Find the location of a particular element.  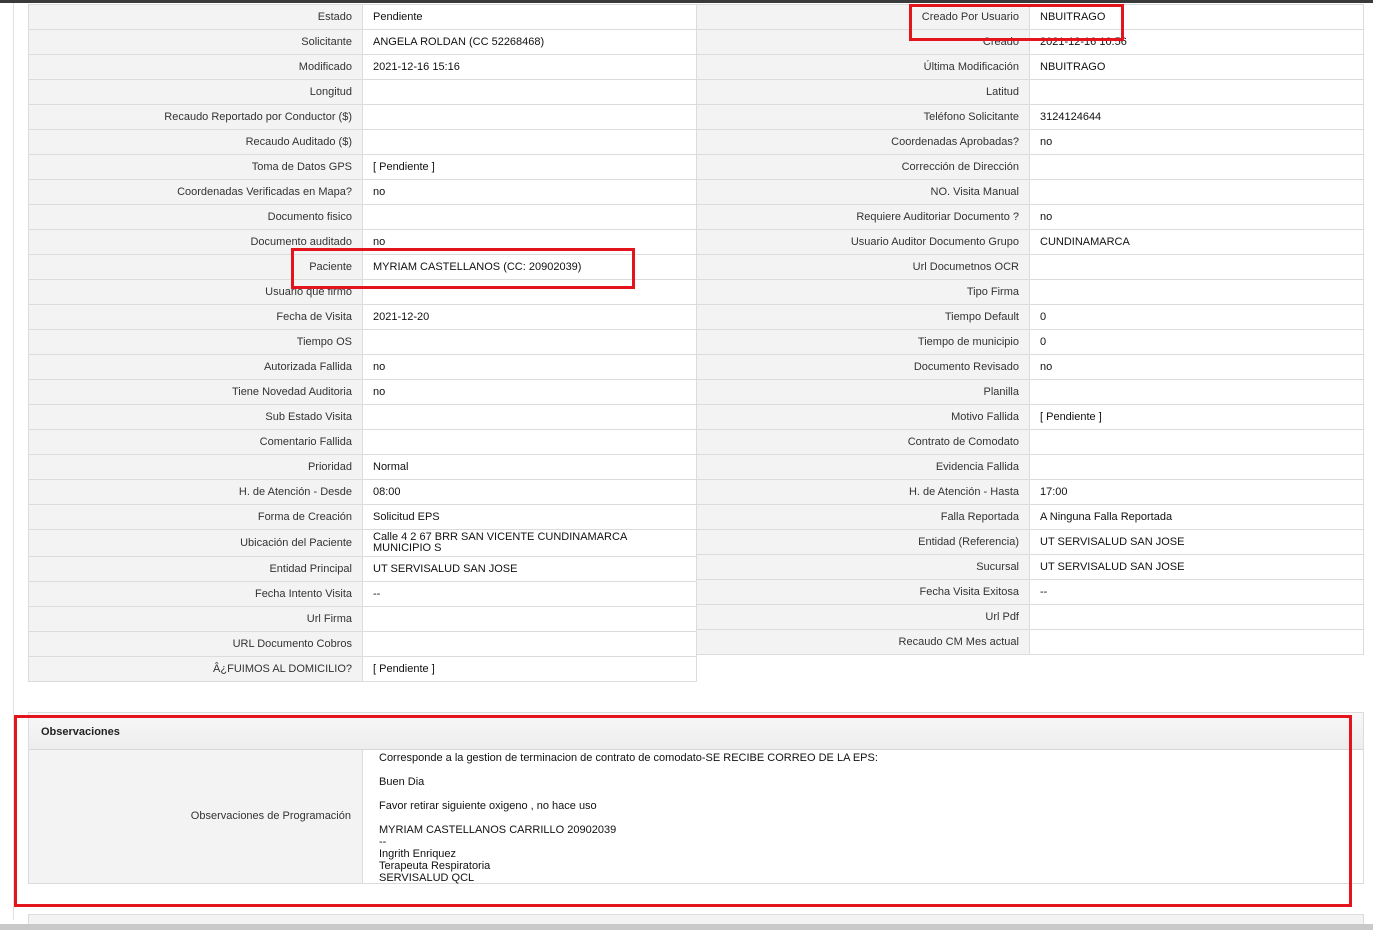

detail-row-right: Corrección de Dirección is located at coordinates (1030, 167).